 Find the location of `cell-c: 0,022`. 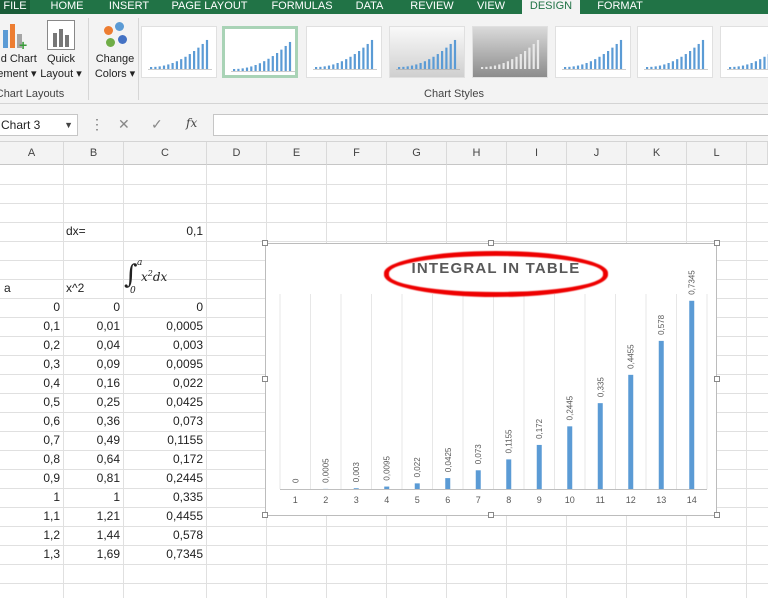

cell-c: 0,022 is located at coordinates (165, 383).